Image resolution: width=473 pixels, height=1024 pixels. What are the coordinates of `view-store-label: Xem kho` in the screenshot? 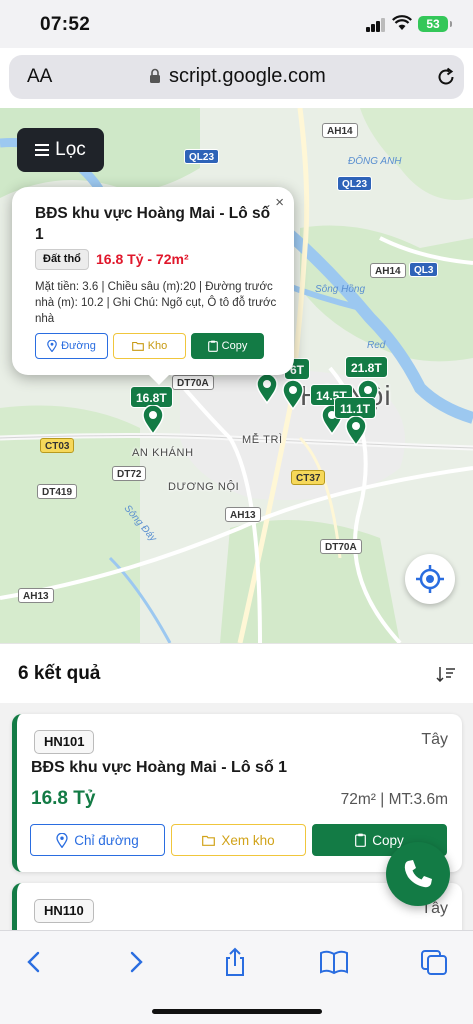 It's located at (248, 840).